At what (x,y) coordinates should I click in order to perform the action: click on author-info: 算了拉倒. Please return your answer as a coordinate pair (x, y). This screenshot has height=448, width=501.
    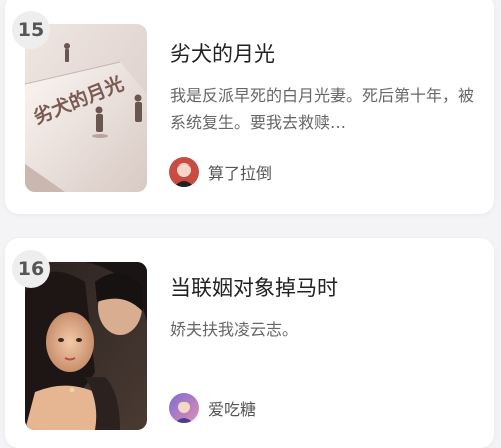
    Looking at the image, I should click on (220, 172).